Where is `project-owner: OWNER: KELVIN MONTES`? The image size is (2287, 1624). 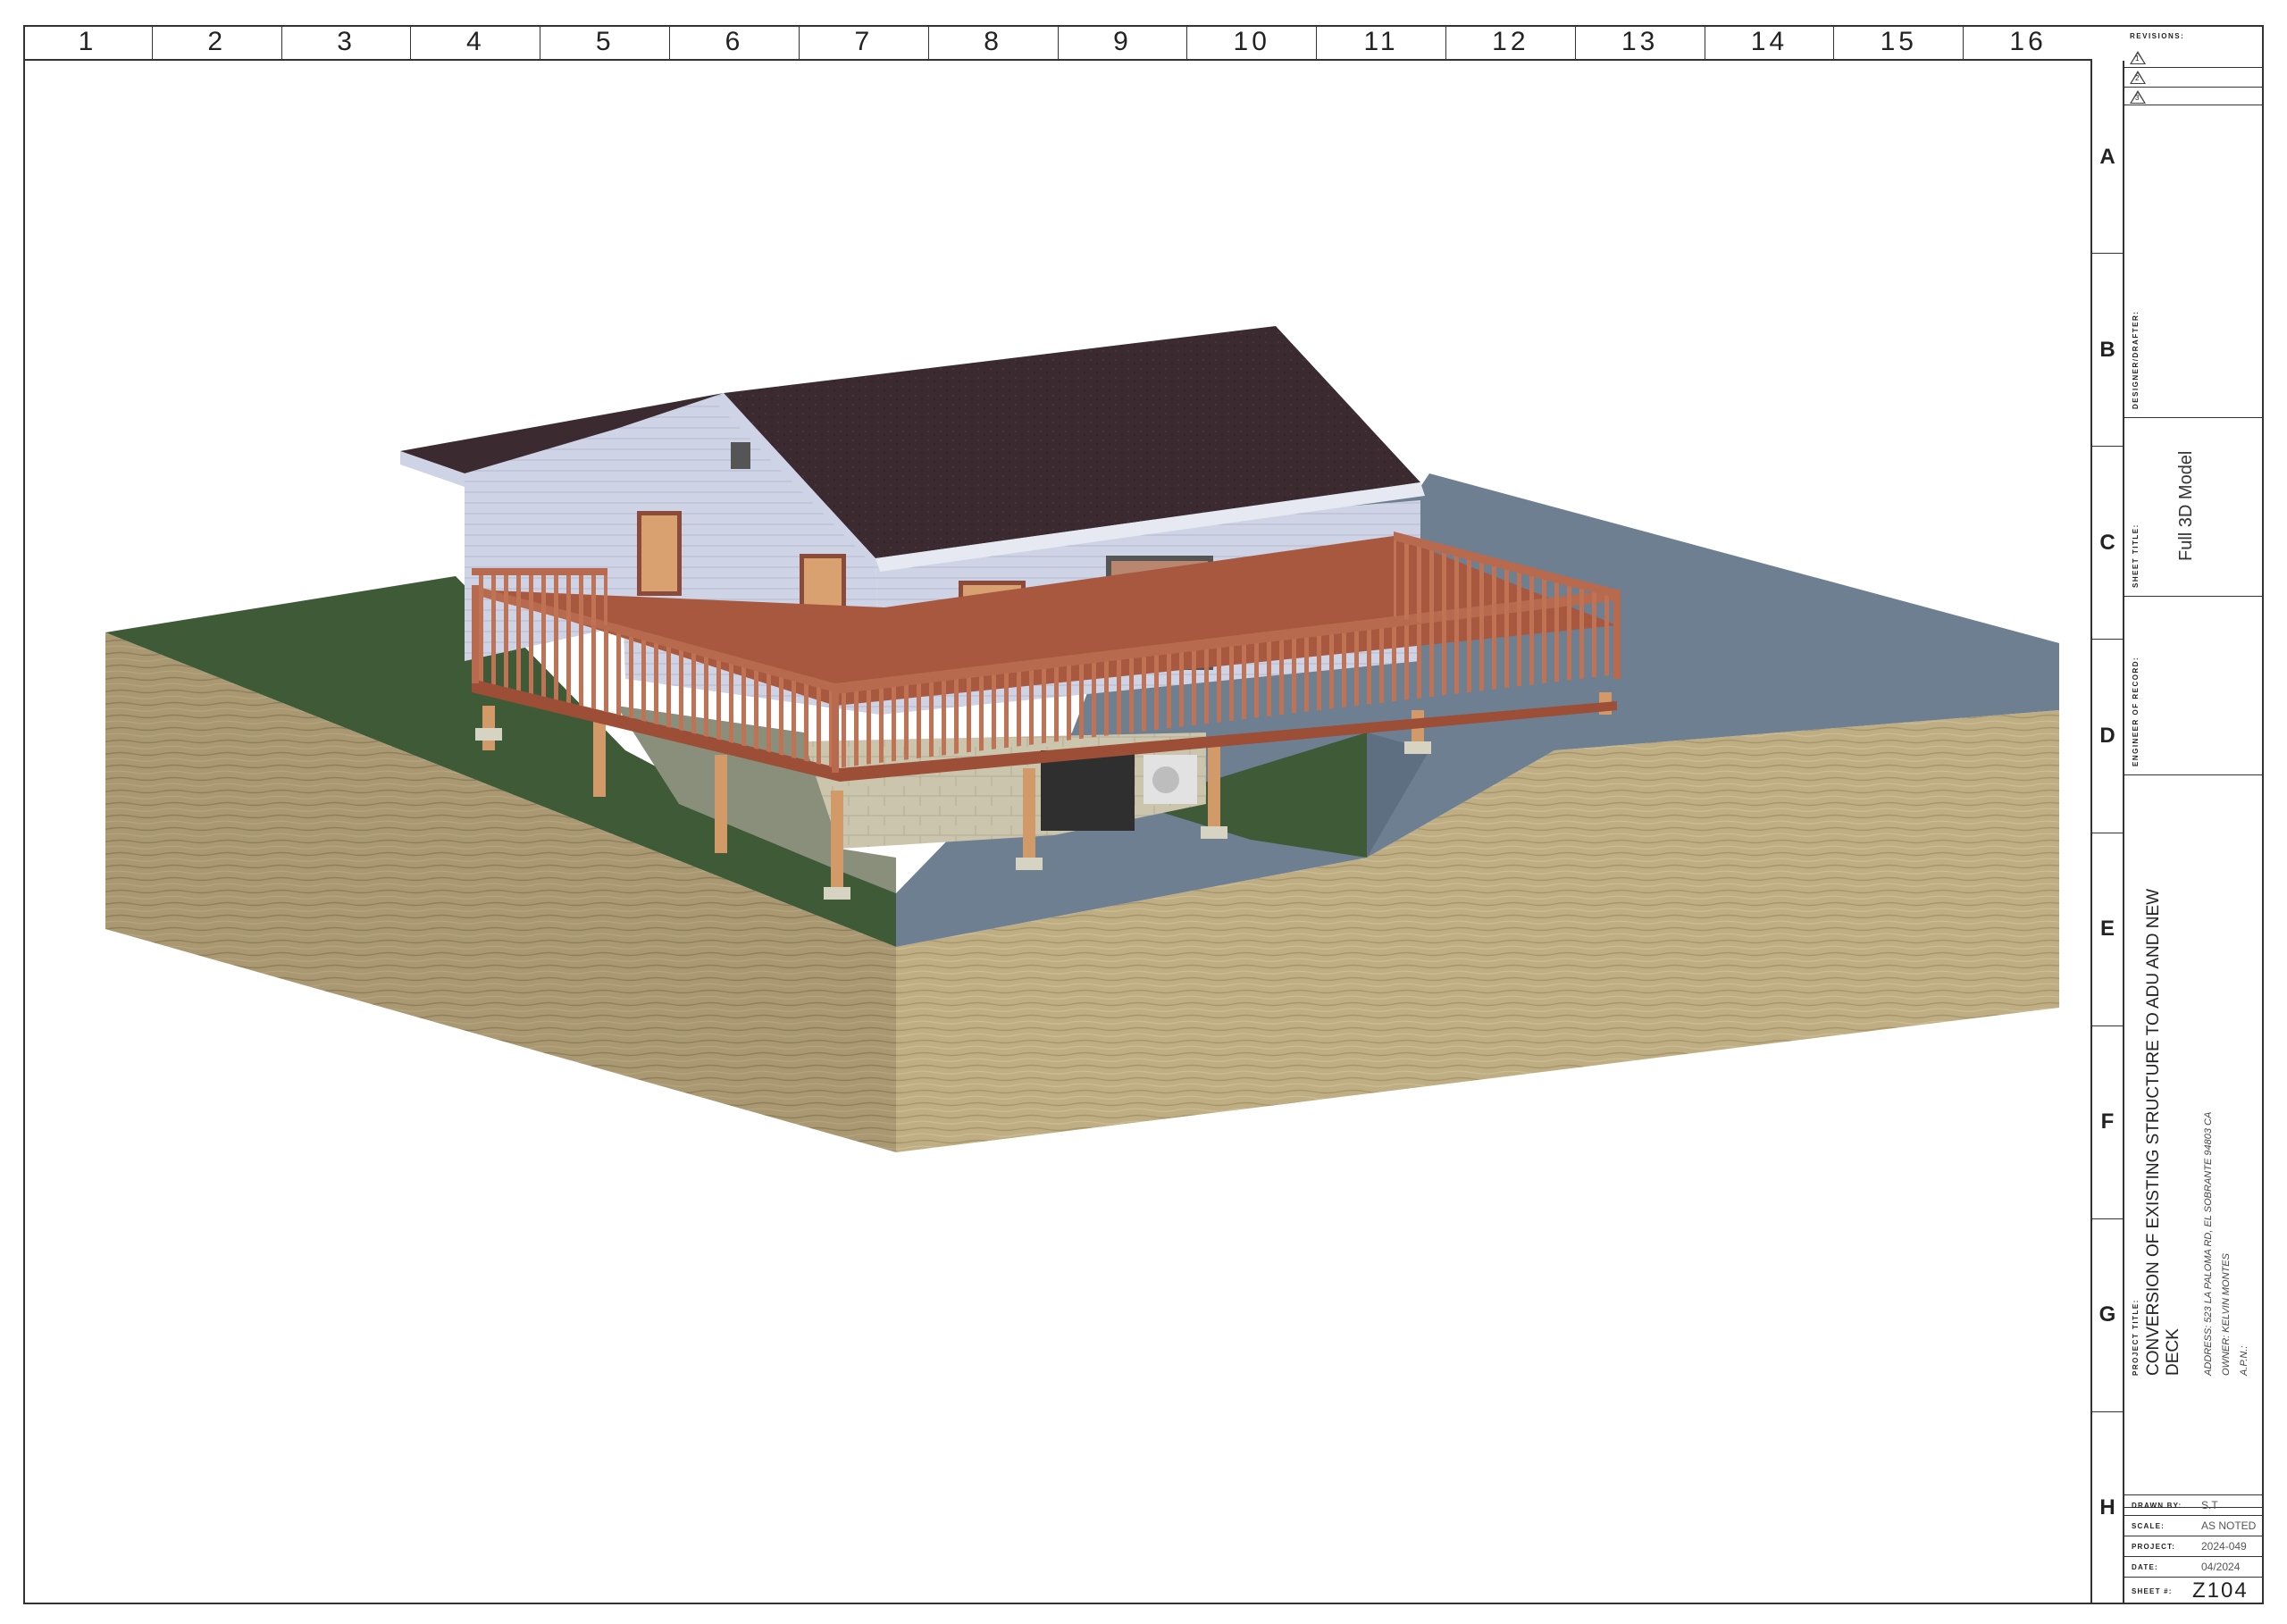
project-owner: OWNER: KELVIN MONTES is located at coordinates (2226, 1314).